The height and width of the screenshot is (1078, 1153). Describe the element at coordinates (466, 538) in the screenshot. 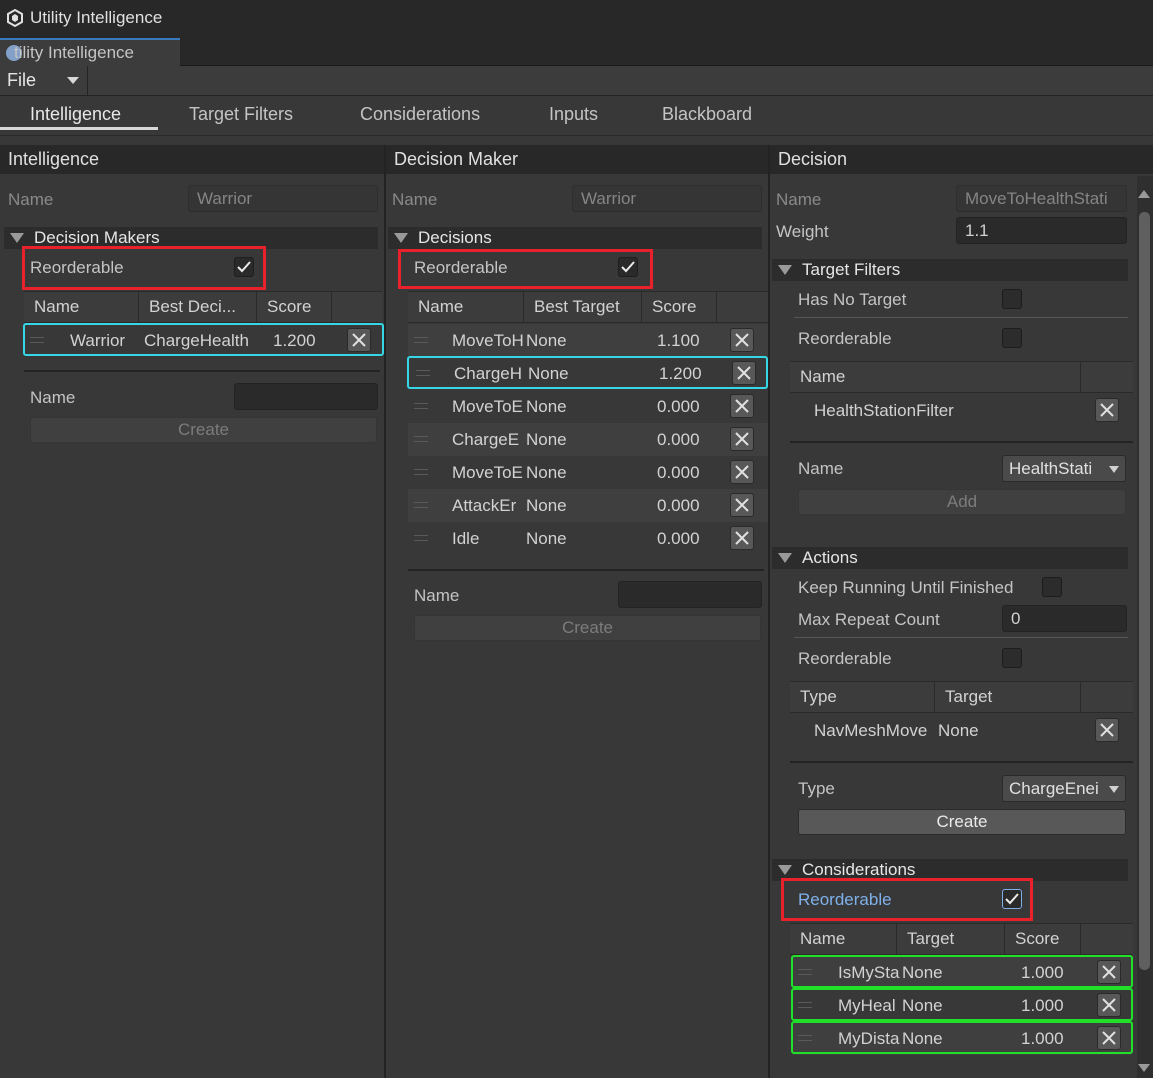

I see `row-name: Idle` at that location.